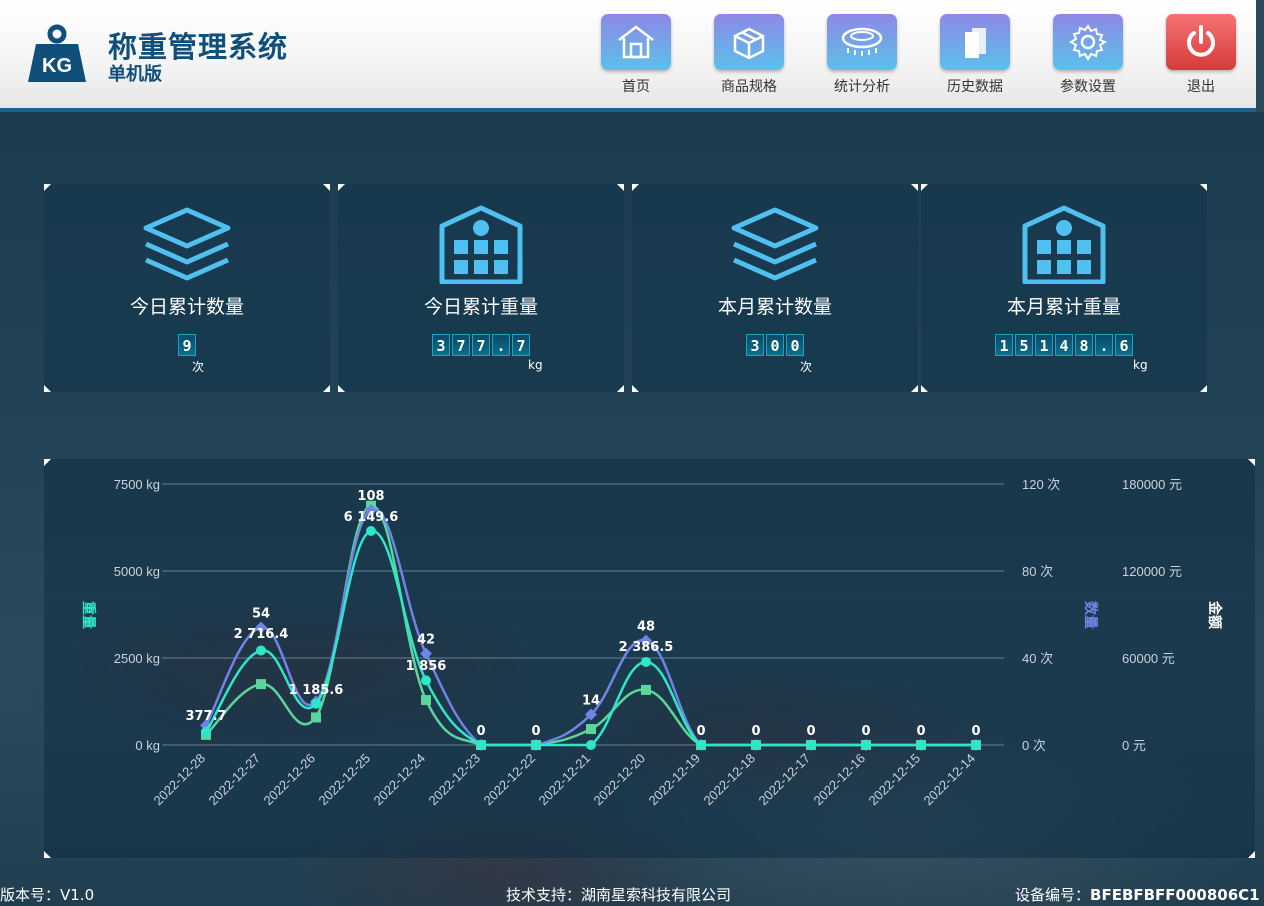 The height and width of the screenshot is (906, 1264). What do you see at coordinates (619, 895) in the screenshot?
I see `support-label: 技术支持：湖南星索科技有限公司` at bounding box center [619, 895].